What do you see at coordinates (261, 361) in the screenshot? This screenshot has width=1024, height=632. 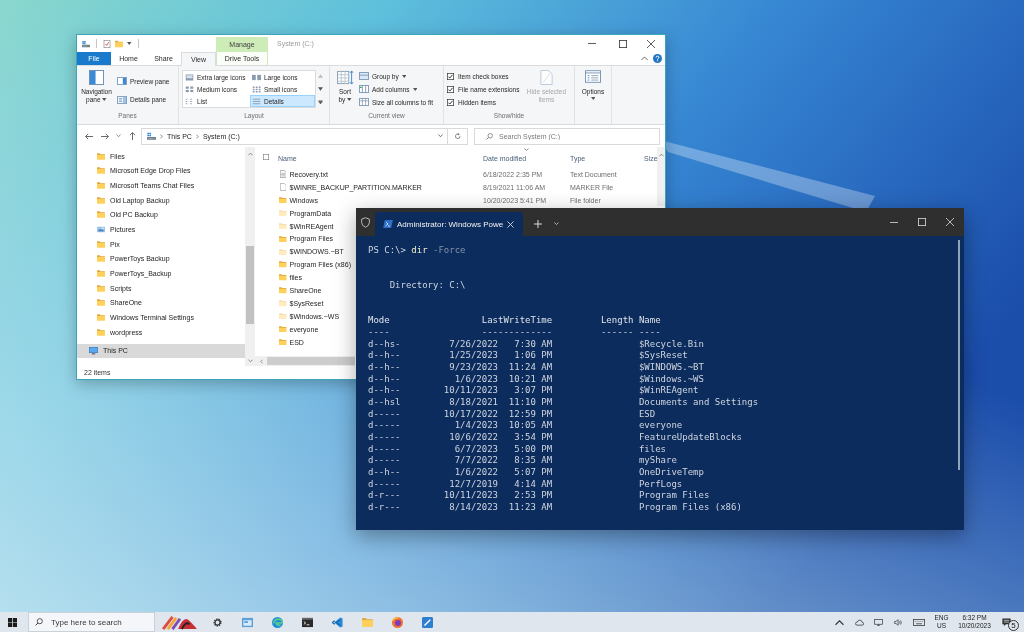 I see `caret-left-icon` at bounding box center [261, 361].